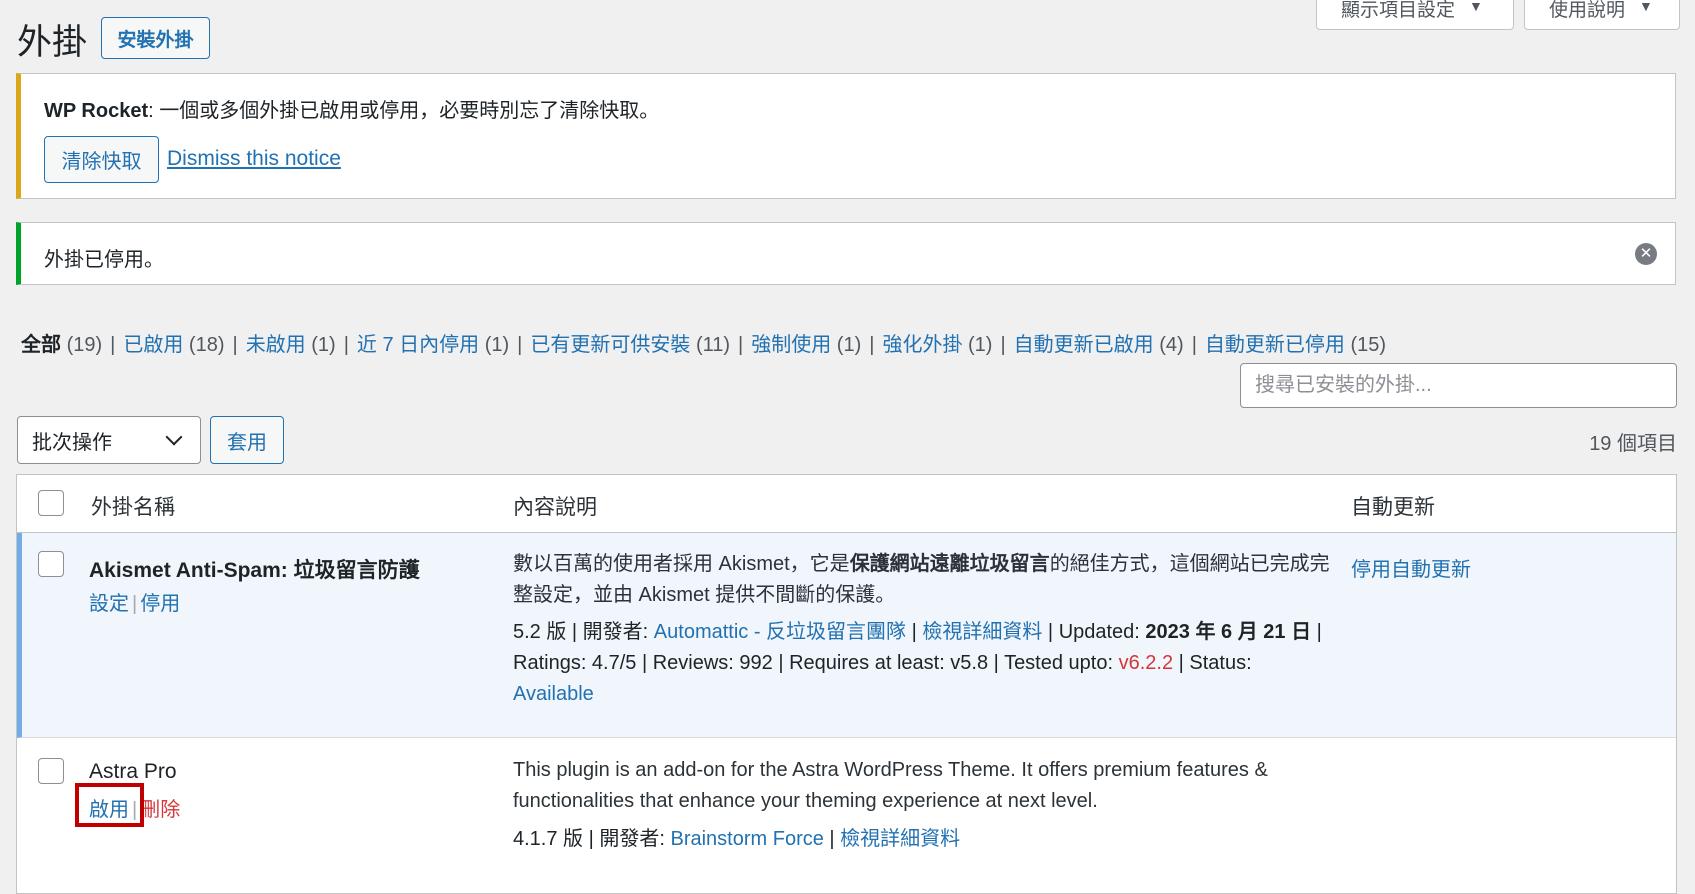 The height and width of the screenshot is (894, 1695). Describe the element at coordinates (135, 604) in the screenshot. I see `row-actions: 設定 | 停用` at that location.